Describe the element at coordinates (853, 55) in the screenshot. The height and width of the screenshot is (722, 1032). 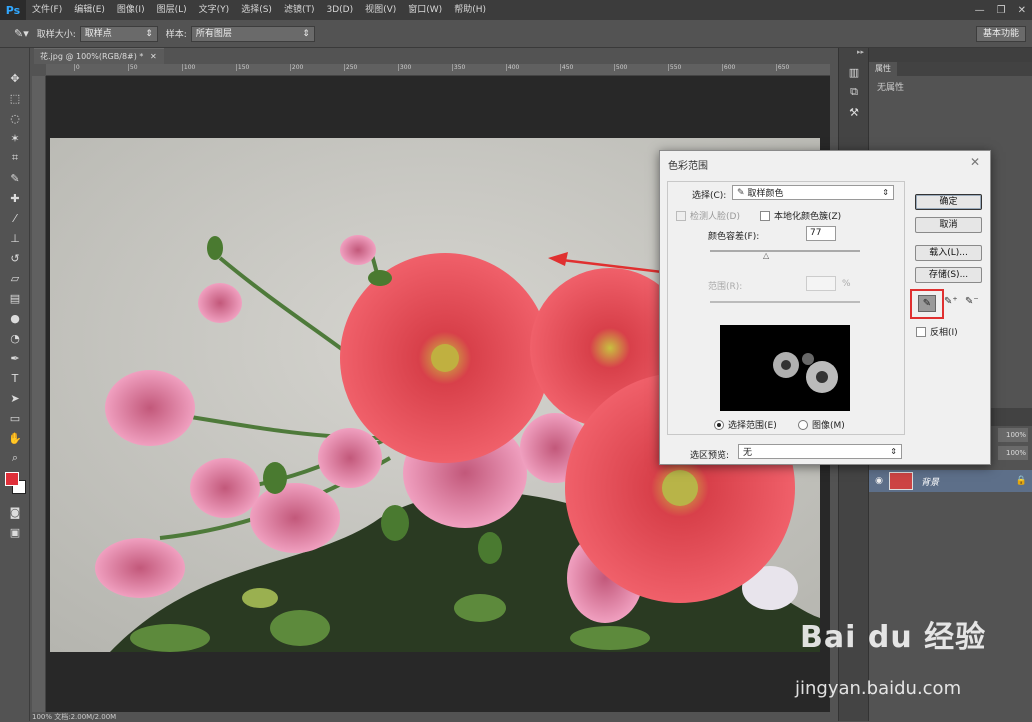
I see `collapse-icon: ▸▸` at that location.